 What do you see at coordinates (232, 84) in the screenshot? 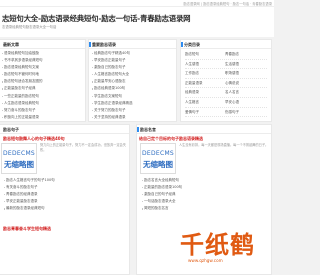
I see `category-link: 心情说说` at bounding box center [232, 84].